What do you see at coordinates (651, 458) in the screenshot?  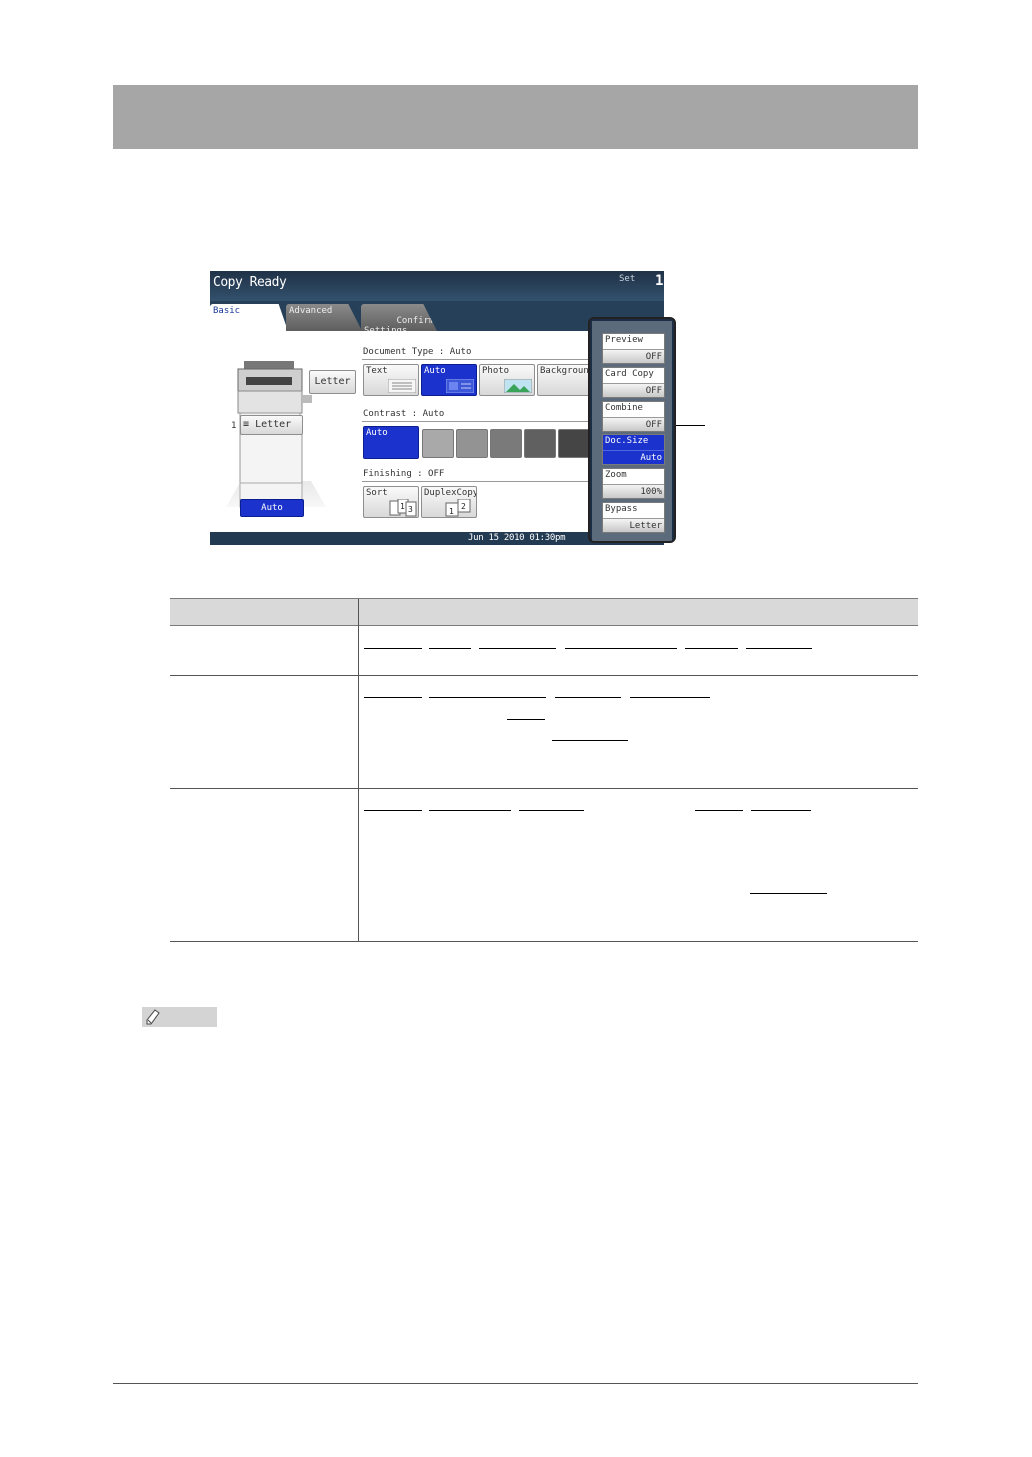 I see `doc-size-value: Auto` at bounding box center [651, 458].